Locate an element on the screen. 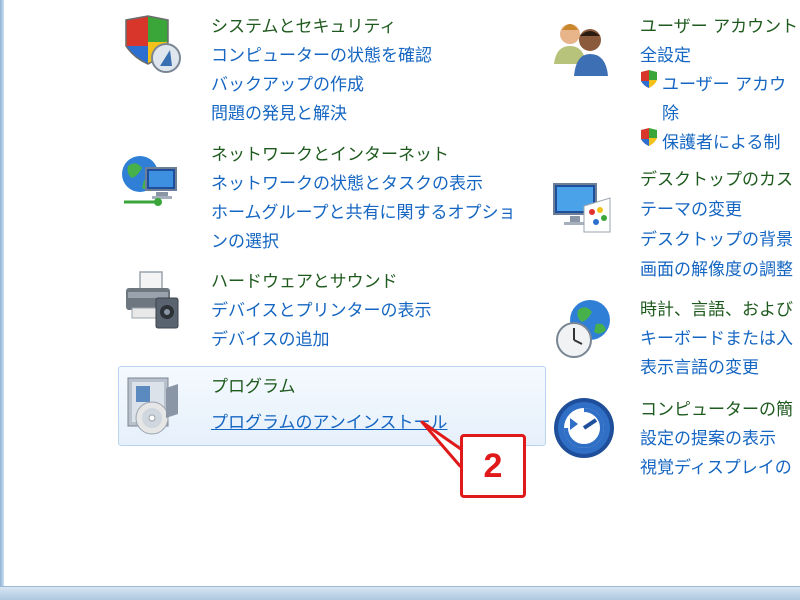  printer-speaker-icon is located at coordinates (150, 300).